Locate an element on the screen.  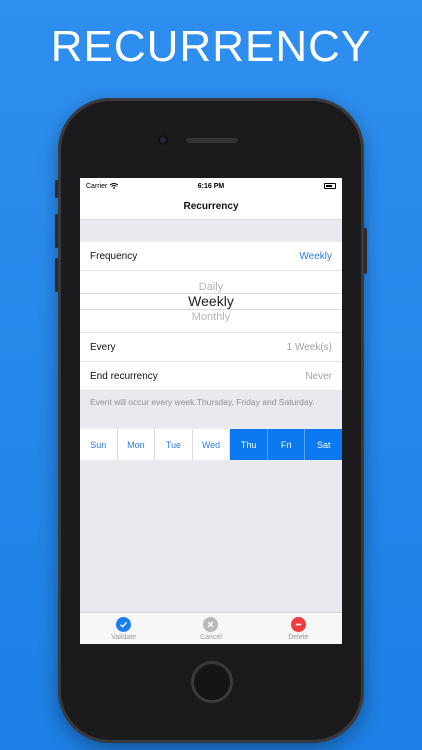
day-label: Thu is located at coordinates (248, 444).